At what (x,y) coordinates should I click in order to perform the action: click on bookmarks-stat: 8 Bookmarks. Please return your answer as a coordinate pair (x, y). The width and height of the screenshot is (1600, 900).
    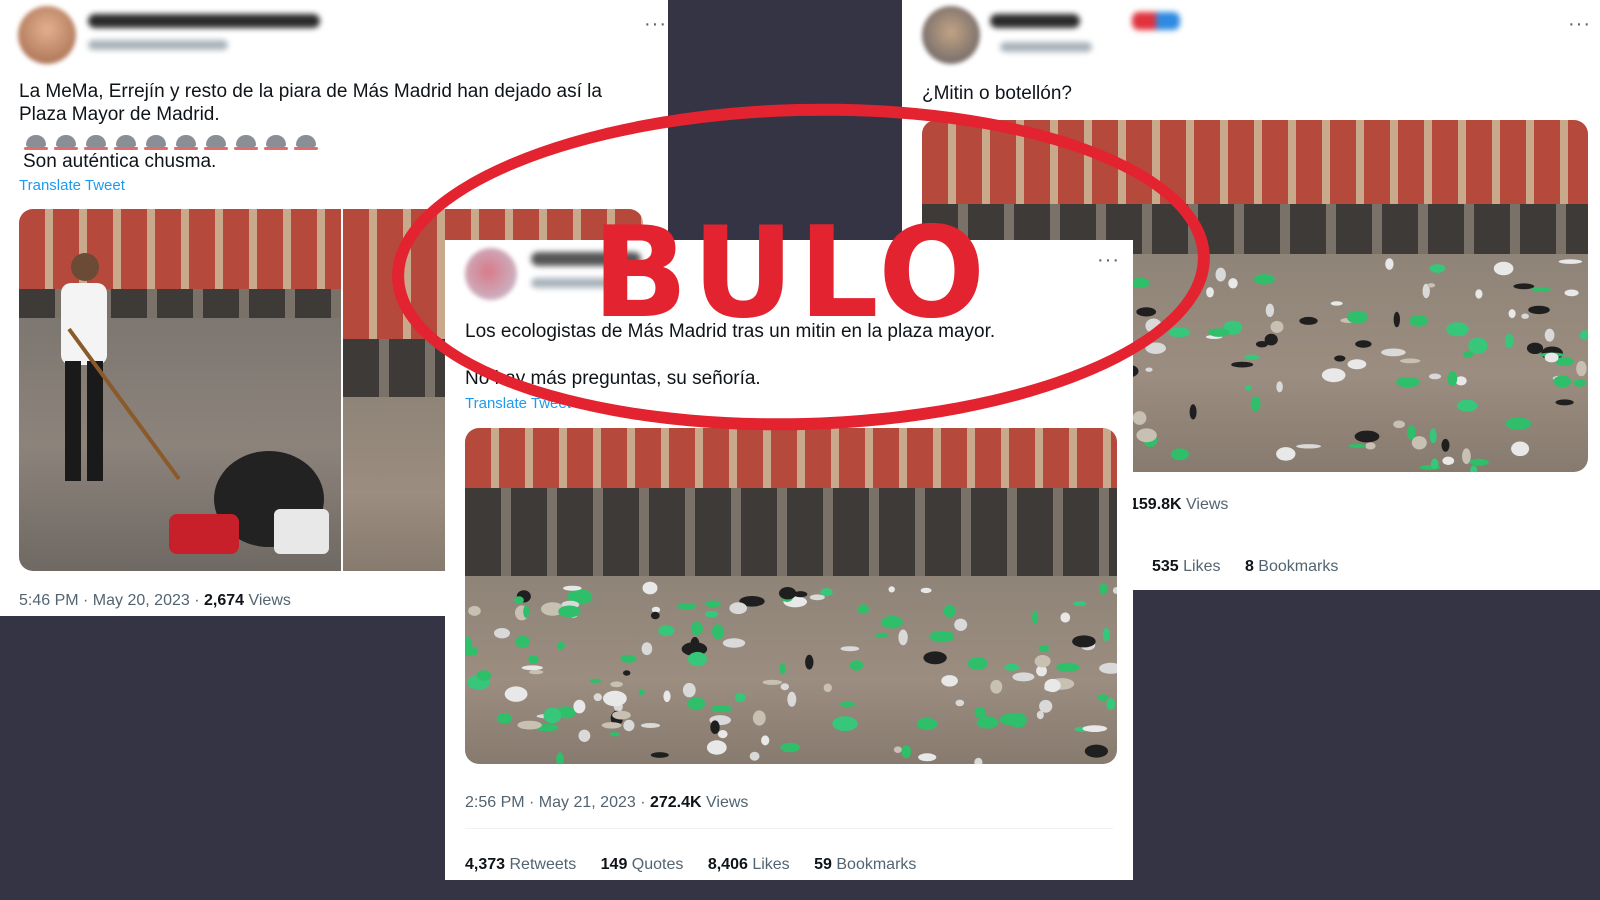
    Looking at the image, I should click on (1291, 566).